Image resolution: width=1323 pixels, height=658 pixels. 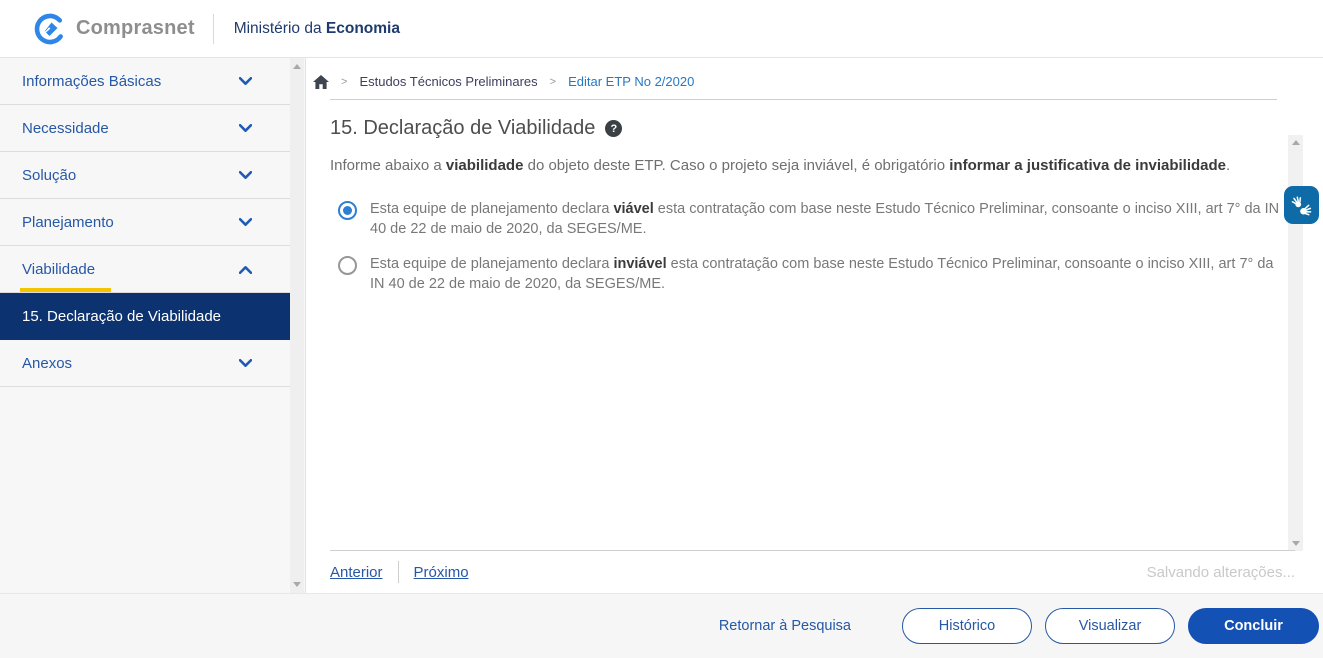 What do you see at coordinates (145, 81) in the screenshot?
I see `sidebar-item-informacoes-basicas: Informações Básicas` at bounding box center [145, 81].